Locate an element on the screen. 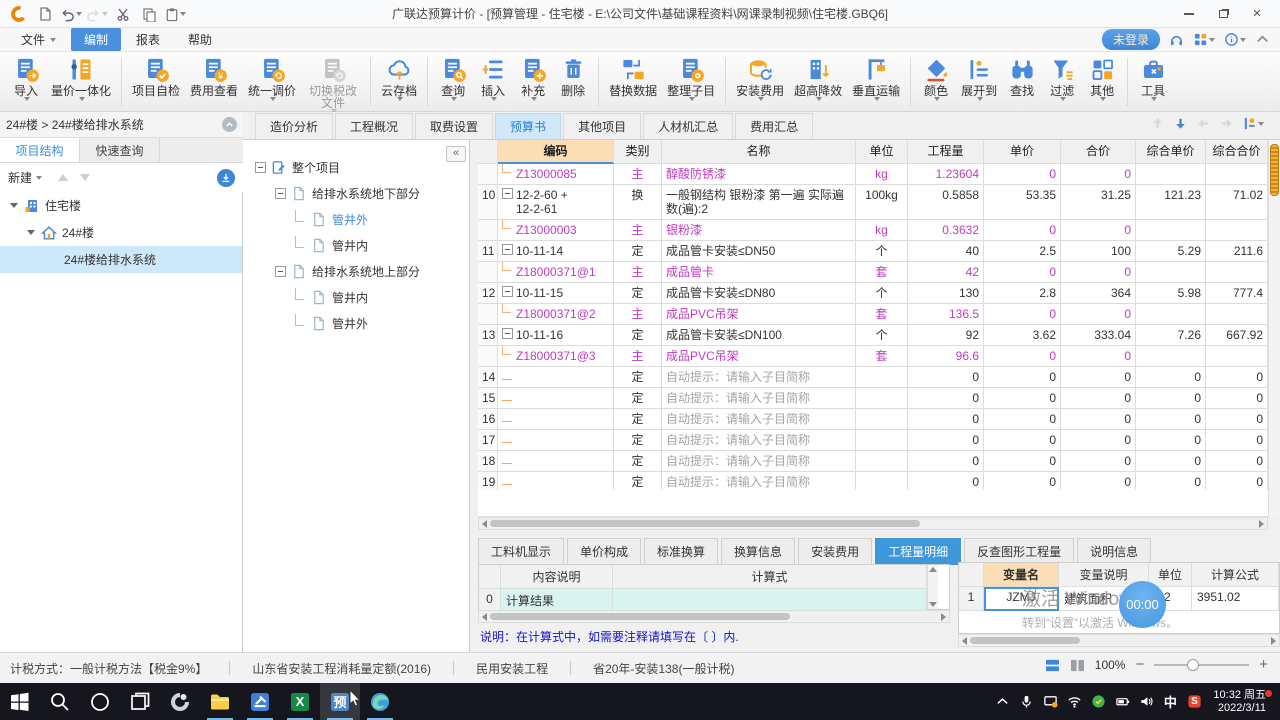 Image resolution: width=1280 pixels, height=720 pixels. cell-name: 成品管卡安装≤DN50 is located at coordinates (759, 251).